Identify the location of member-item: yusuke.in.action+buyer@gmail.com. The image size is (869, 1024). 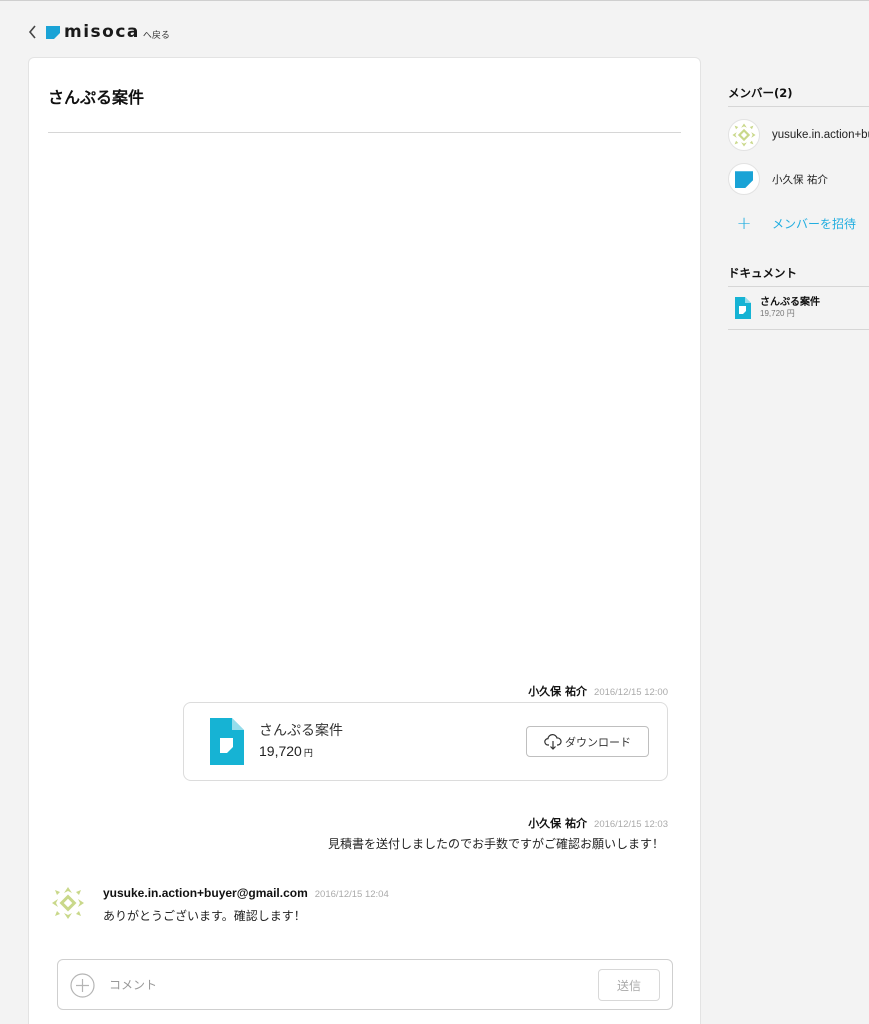
(798, 135).